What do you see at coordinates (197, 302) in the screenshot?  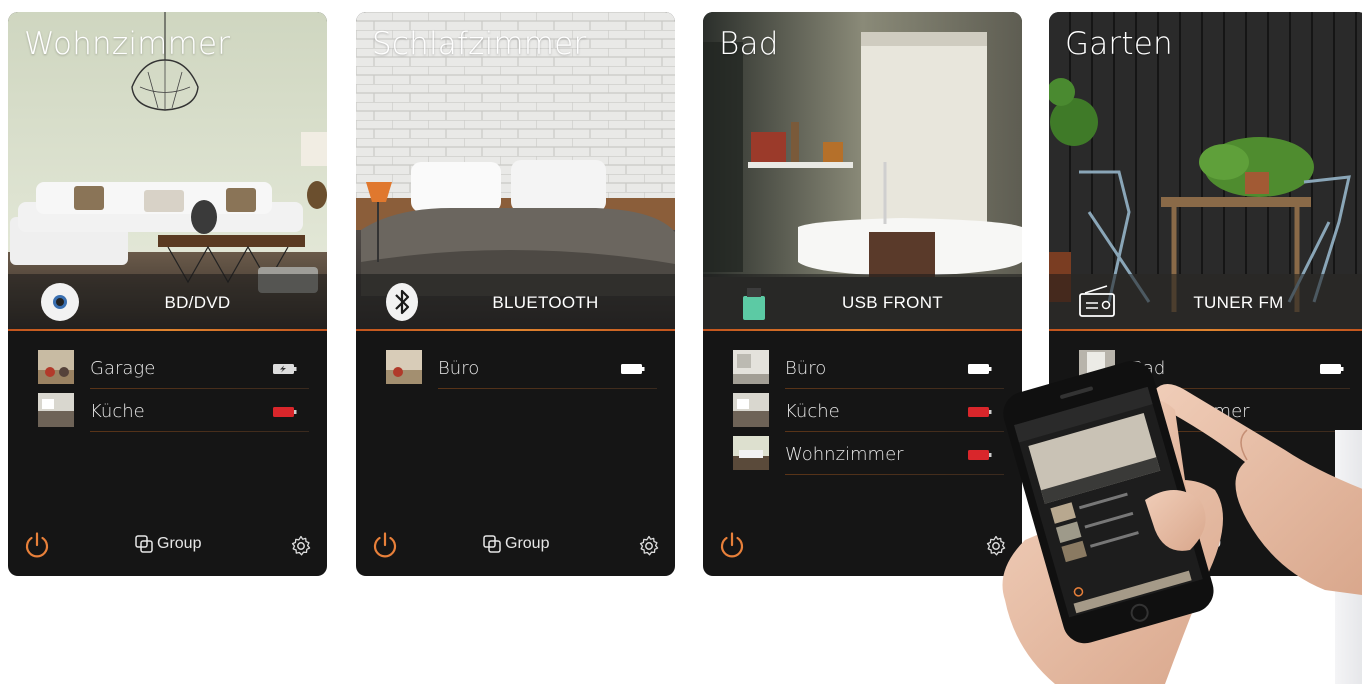 I see `source-label: BD/DVD` at bounding box center [197, 302].